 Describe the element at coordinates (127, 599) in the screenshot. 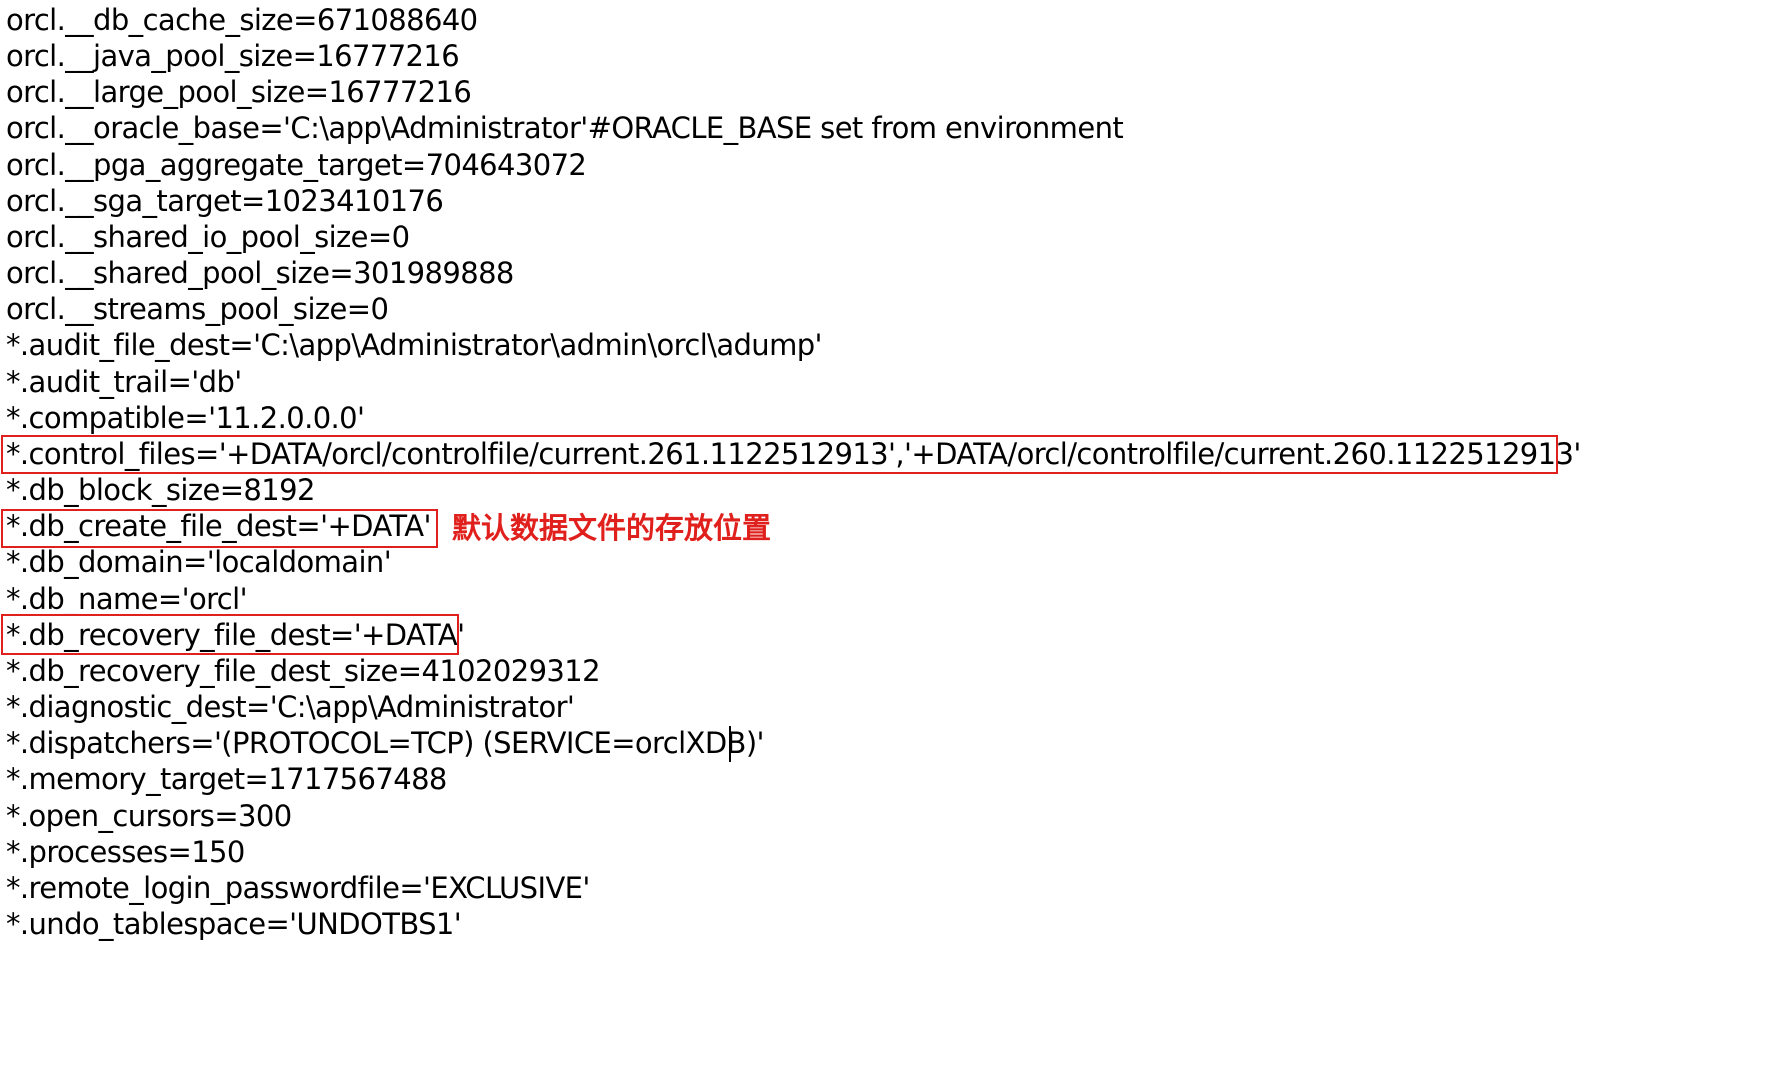

I see `param-line-db-name: *.db_name='orcl'` at that location.